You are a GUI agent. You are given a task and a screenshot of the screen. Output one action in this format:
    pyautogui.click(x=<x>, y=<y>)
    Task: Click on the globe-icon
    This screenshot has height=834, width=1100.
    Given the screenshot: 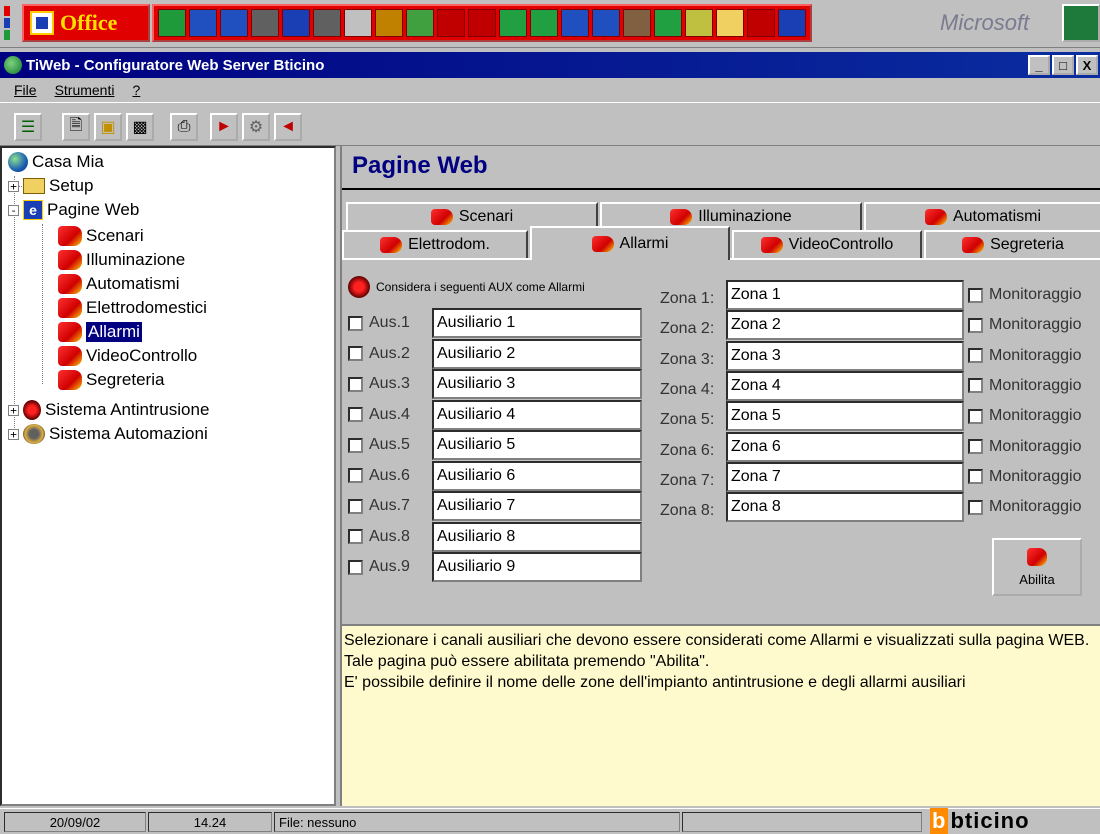 What is the action you would take?
    pyautogui.click(x=296, y=23)
    